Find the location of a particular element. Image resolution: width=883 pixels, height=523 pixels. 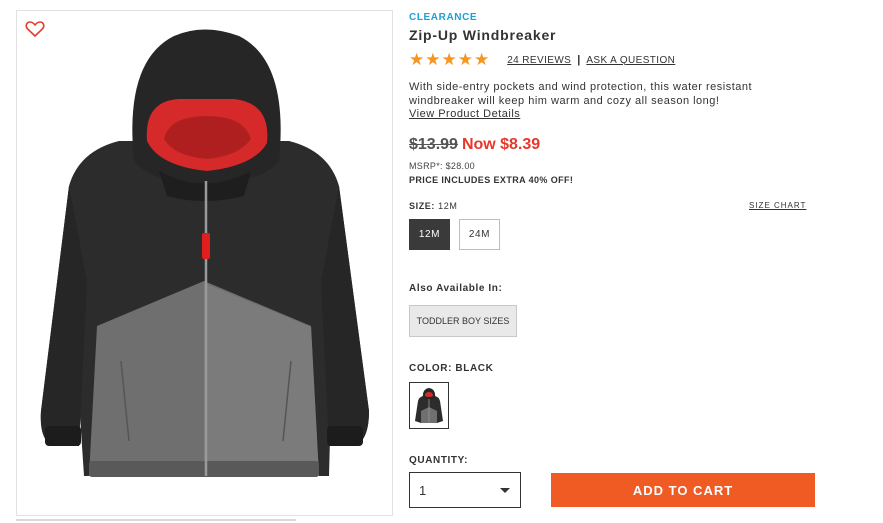

reviews-link: 24 REVIEWS is located at coordinates (539, 60).